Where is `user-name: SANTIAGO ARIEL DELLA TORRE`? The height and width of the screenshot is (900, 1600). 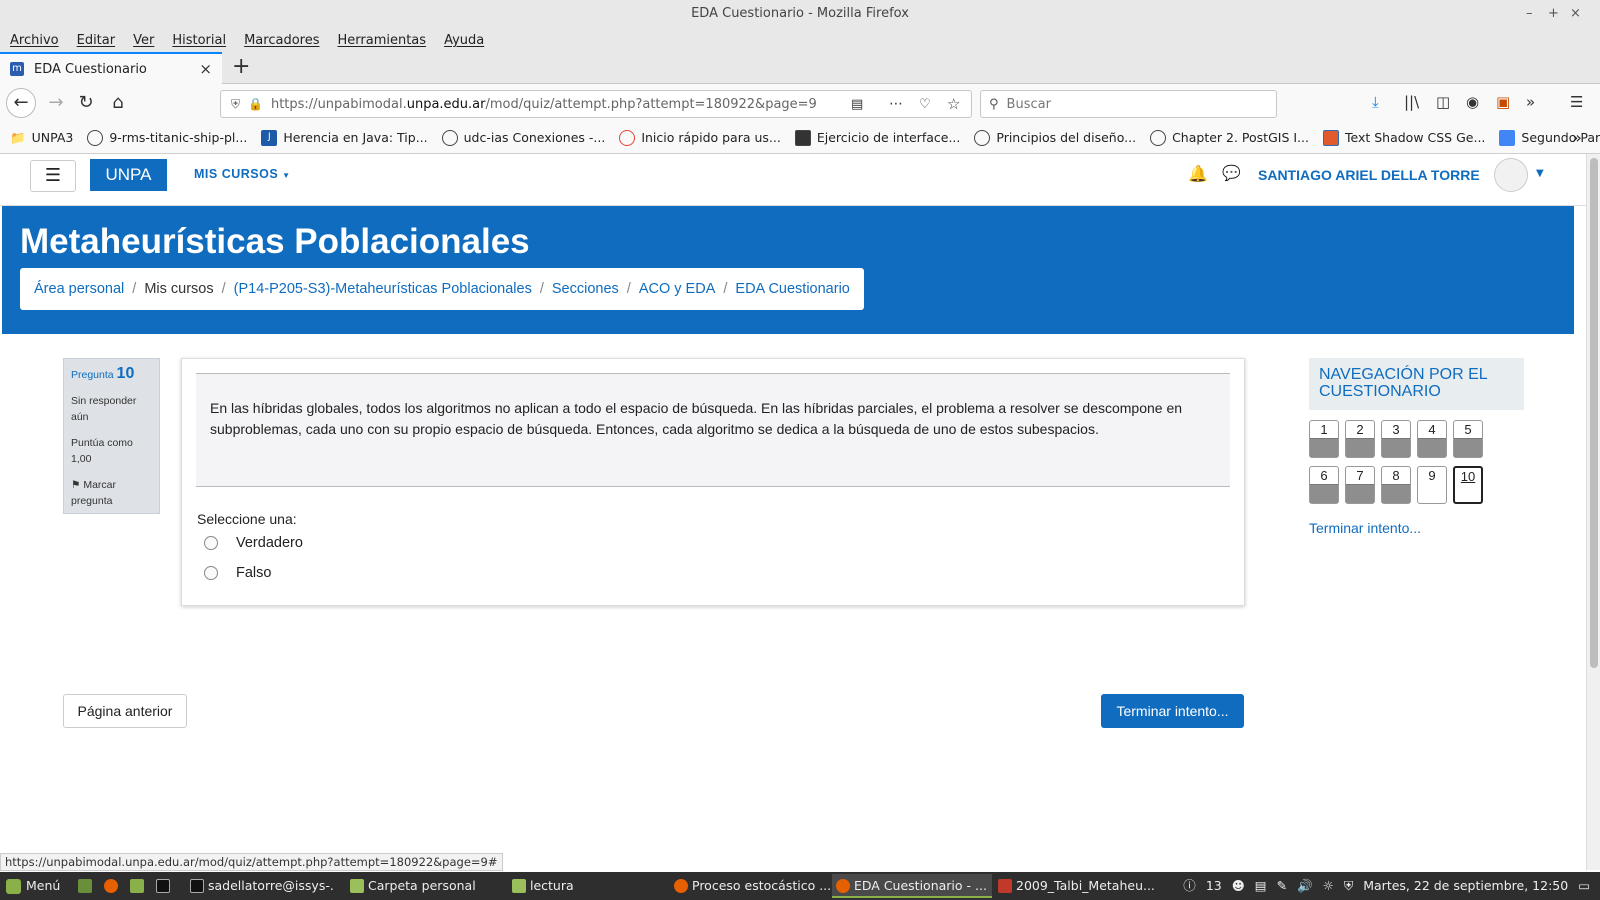 user-name: SANTIAGO ARIEL DELLA TORRE is located at coordinates (1369, 175).